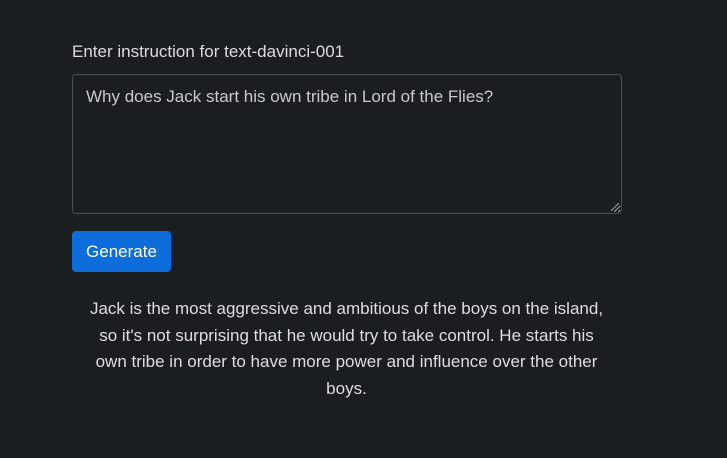 The height and width of the screenshot is (458, 727). I want to click on generate-button: Generate, so click(121, 251).